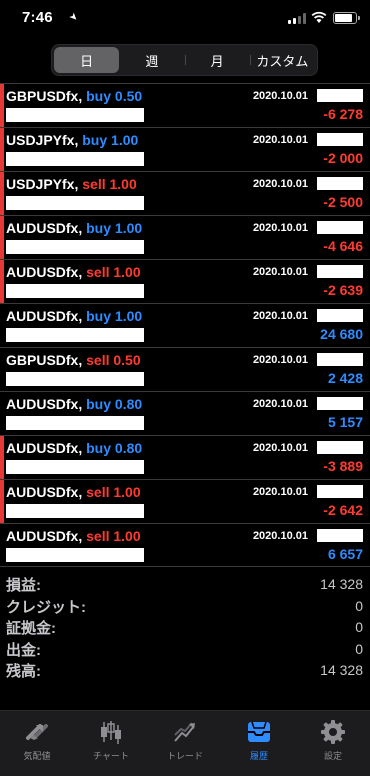 The image size is (370, 776). I want to click on deal-title: AUDUSDfx, sell 1.00, so click(73, 272).